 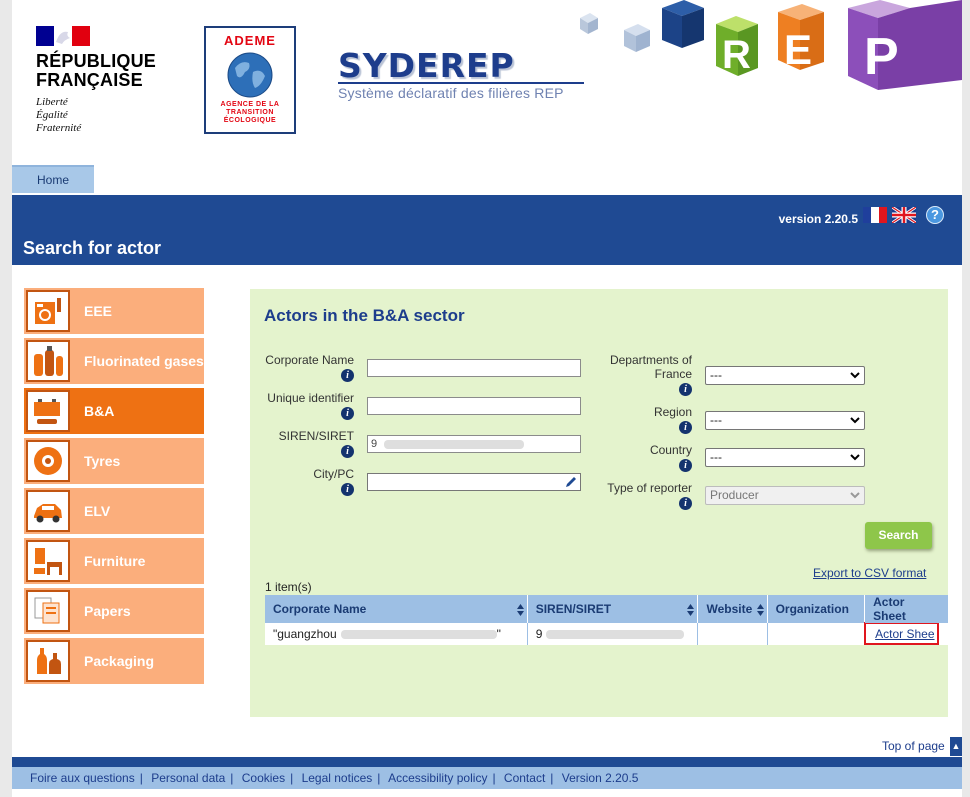 I want to click on cell-website, so click(x=732, y=634).